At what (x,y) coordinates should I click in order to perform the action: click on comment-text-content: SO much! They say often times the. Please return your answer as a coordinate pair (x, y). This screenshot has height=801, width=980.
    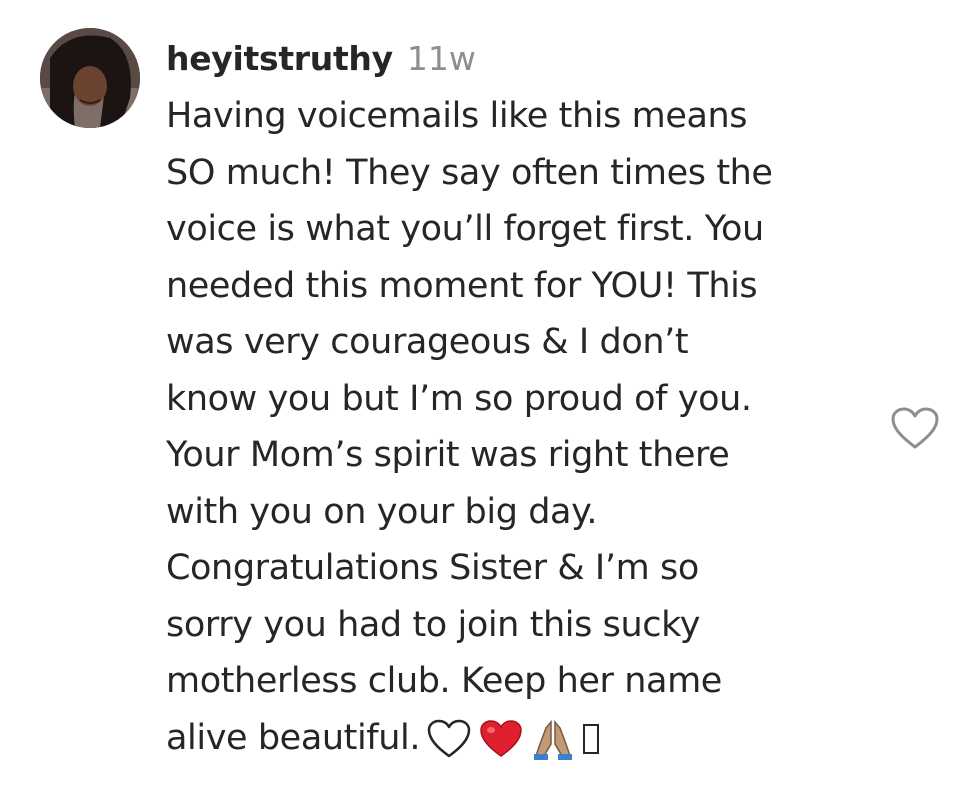
    Looking at the image, I should click on (469, 172).